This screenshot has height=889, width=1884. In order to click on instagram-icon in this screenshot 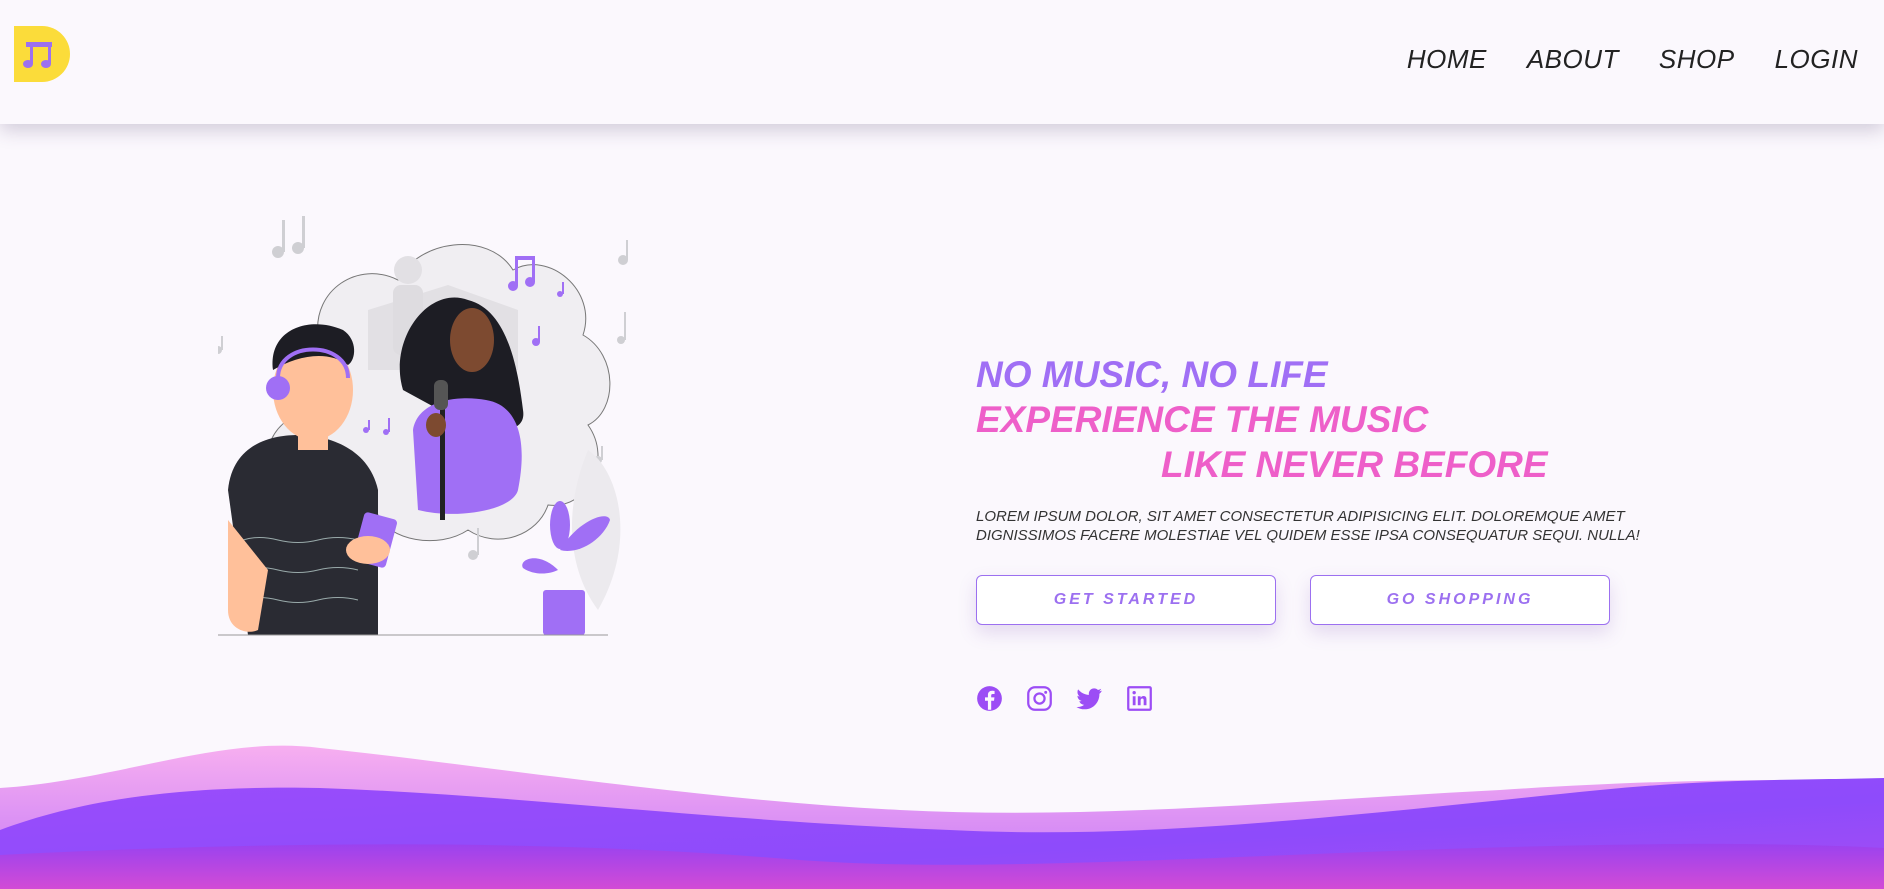, I will do `click(1039, 698)`.